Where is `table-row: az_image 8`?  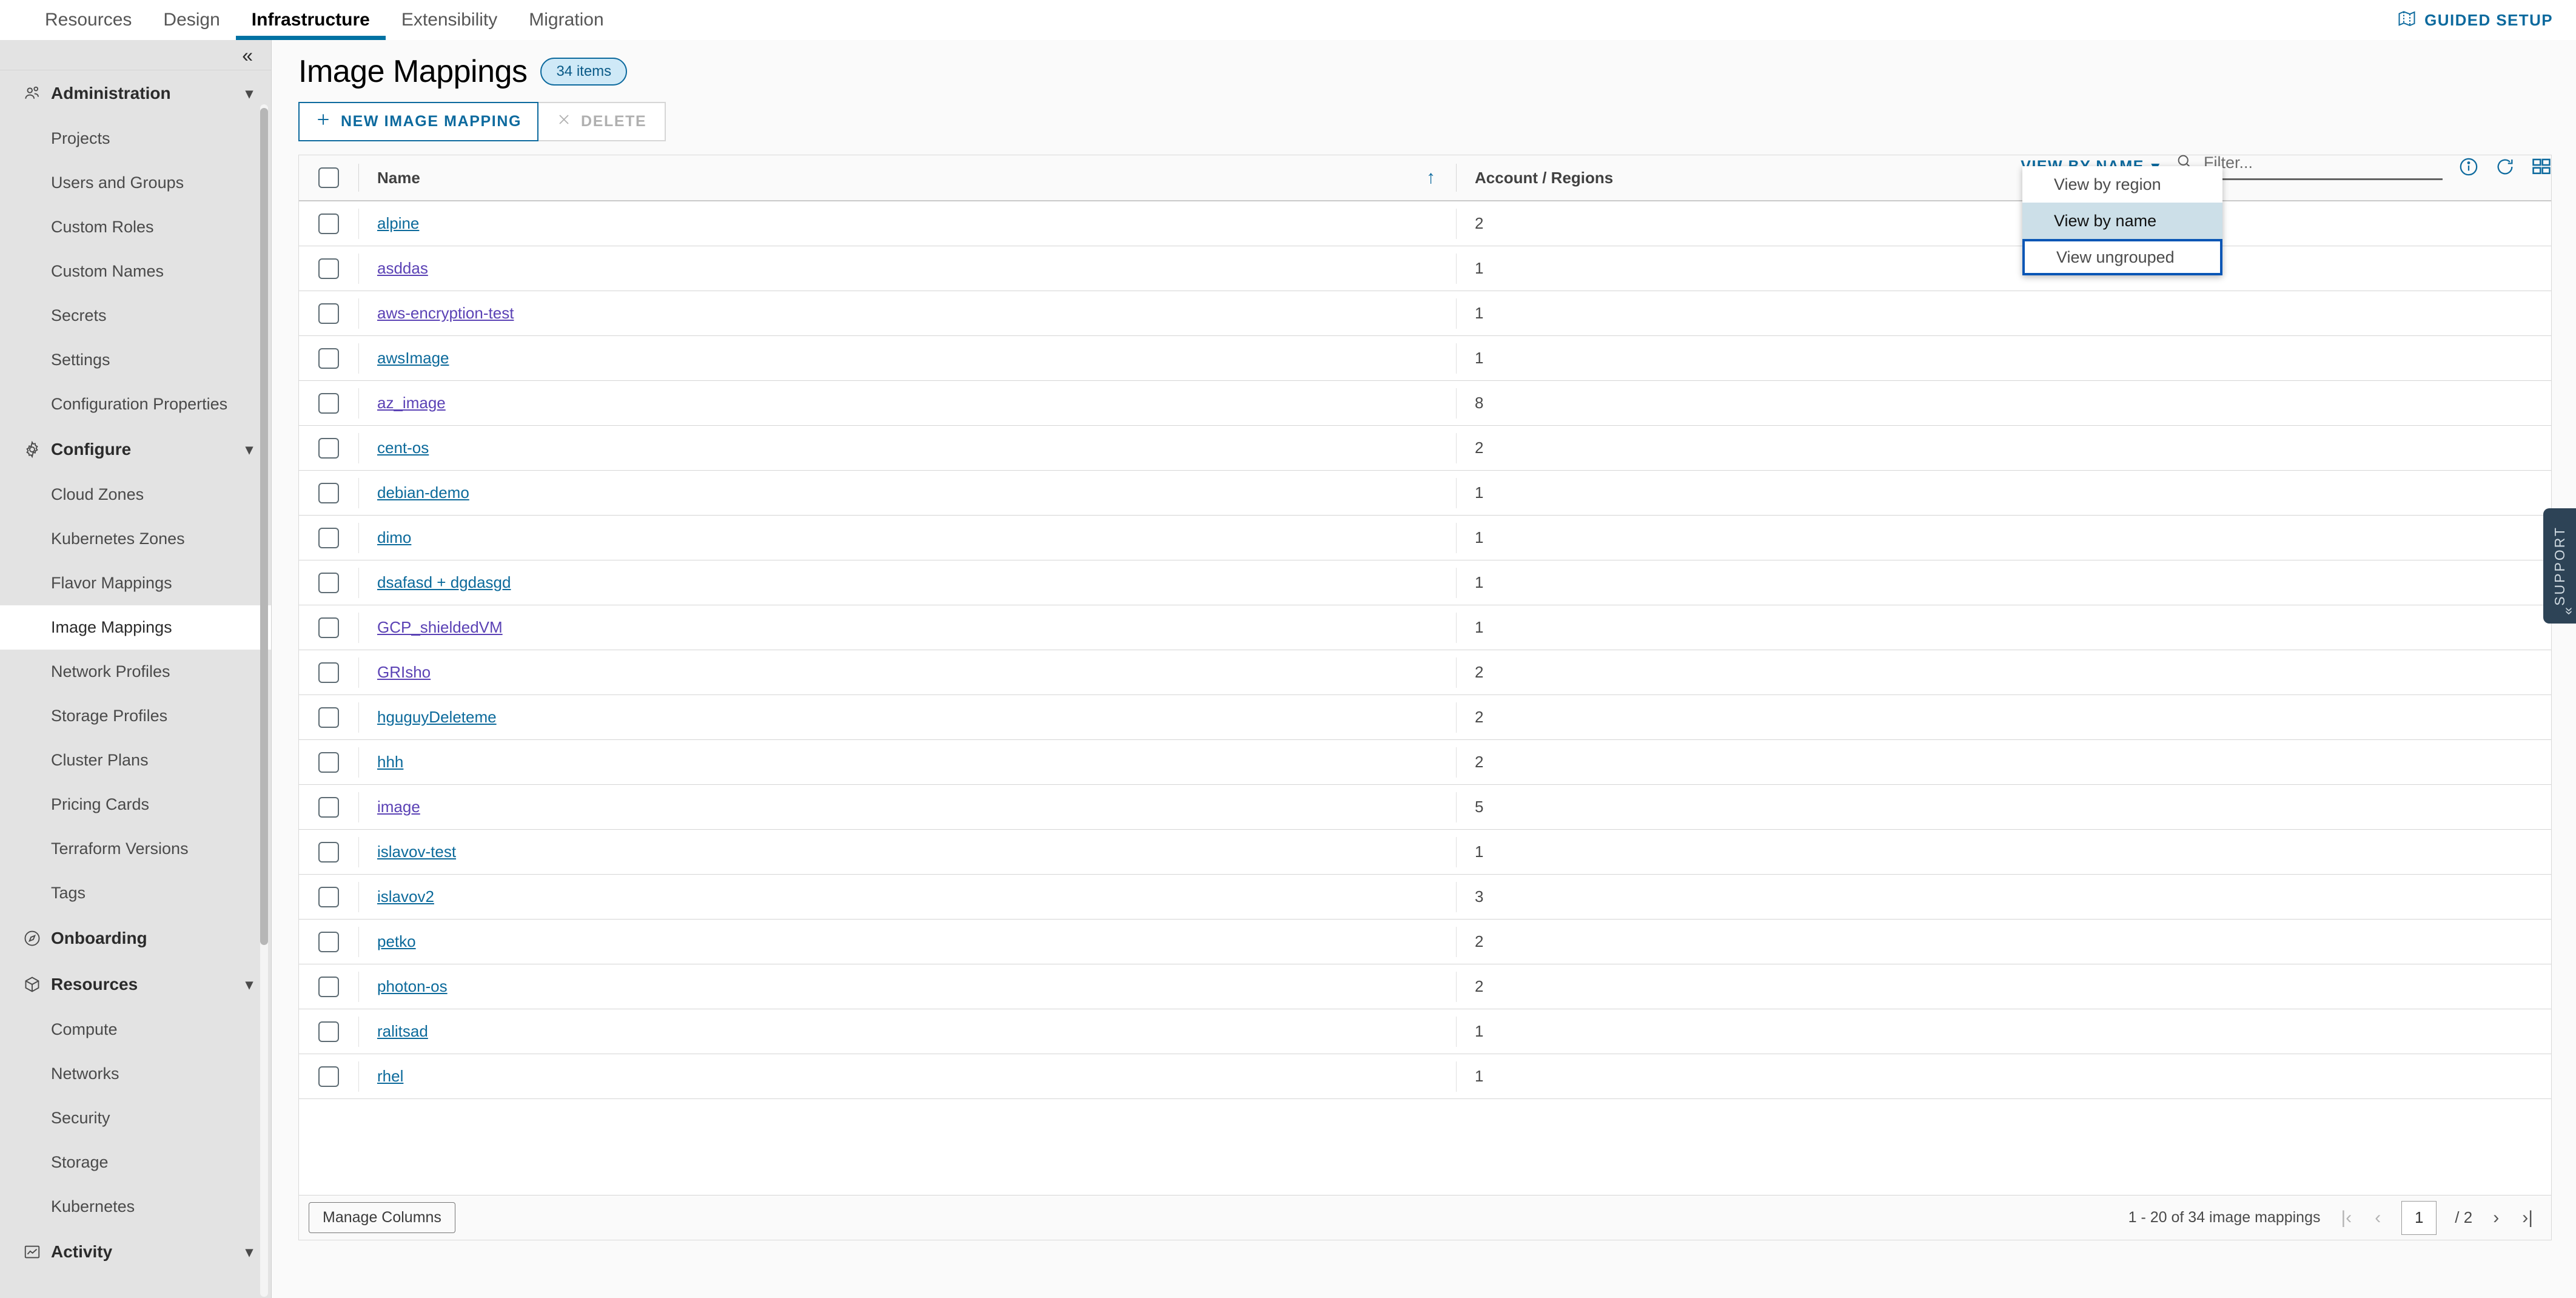 table-row: az_image 8 is located at coordinates (1425, 403).